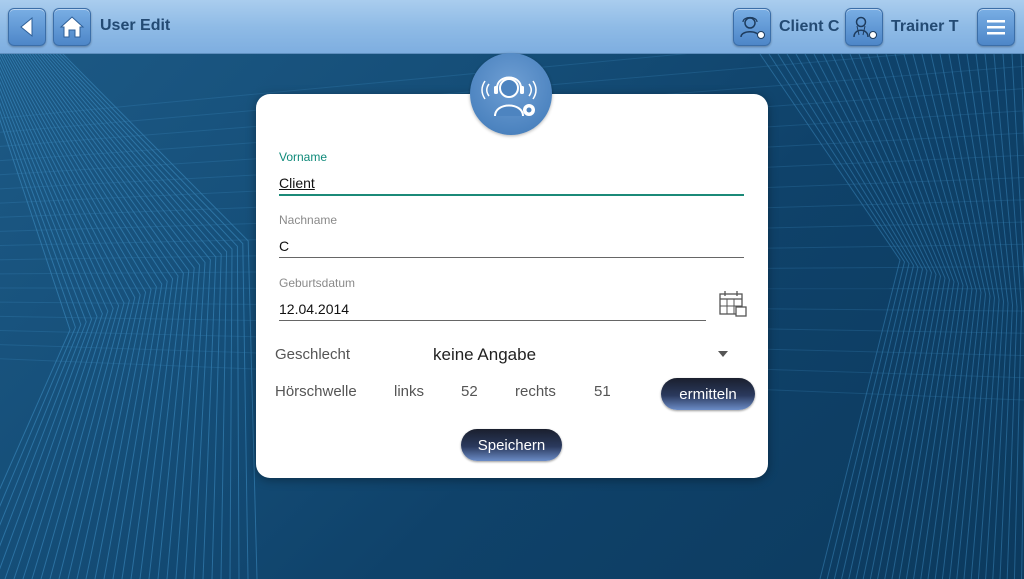  Describe the element at coordinates (284, 246) in the screenshot. I see `last-name-input: C` at that location.